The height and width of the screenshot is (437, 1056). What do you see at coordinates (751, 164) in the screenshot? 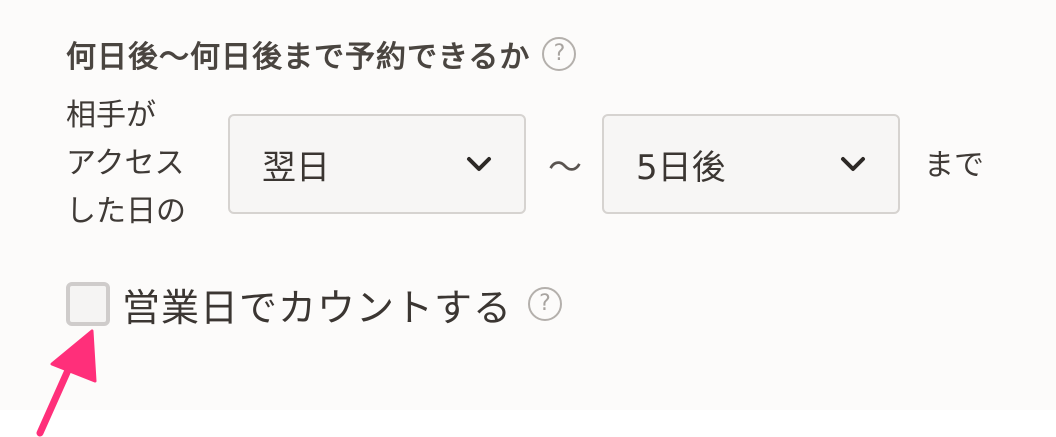
I see `range-to-select: 5日後` at bounding box center [751, 164].